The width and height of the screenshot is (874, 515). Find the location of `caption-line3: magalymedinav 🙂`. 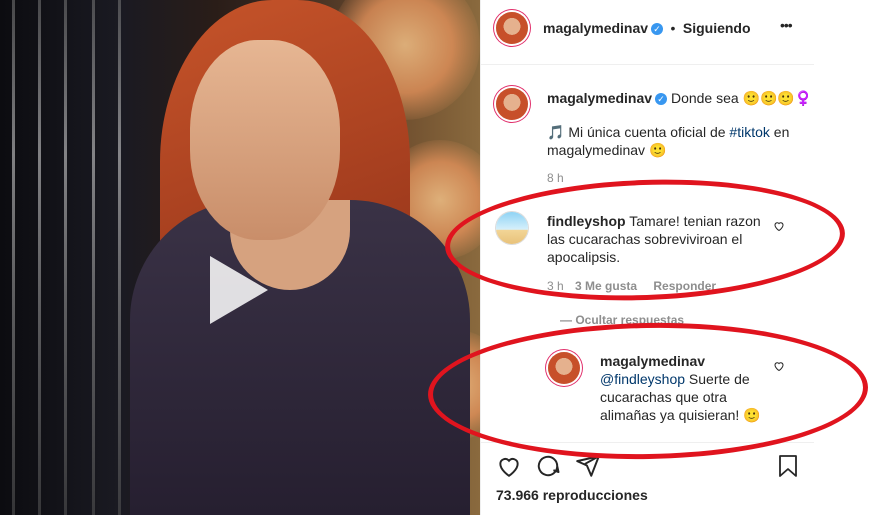

caption-line3: magalymedinav 🙂 is located at coordinates (607, 150).